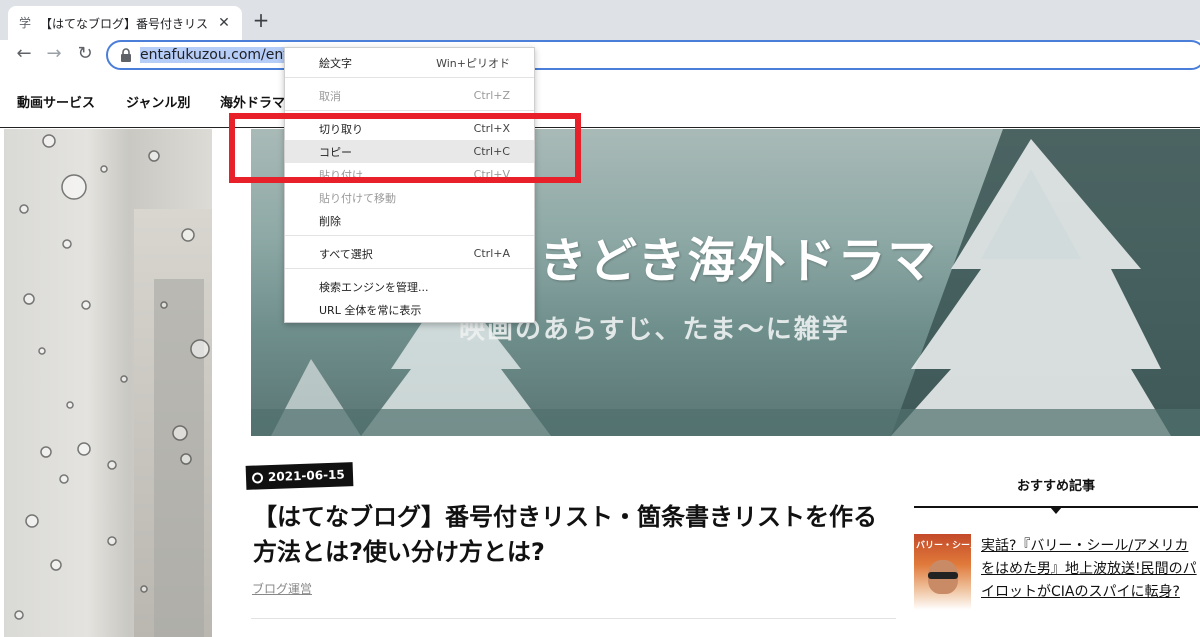  Describe the element at coordinates (158, 101) in the screenshot. I see `nav-item-genre: ジャンル別` at that location.